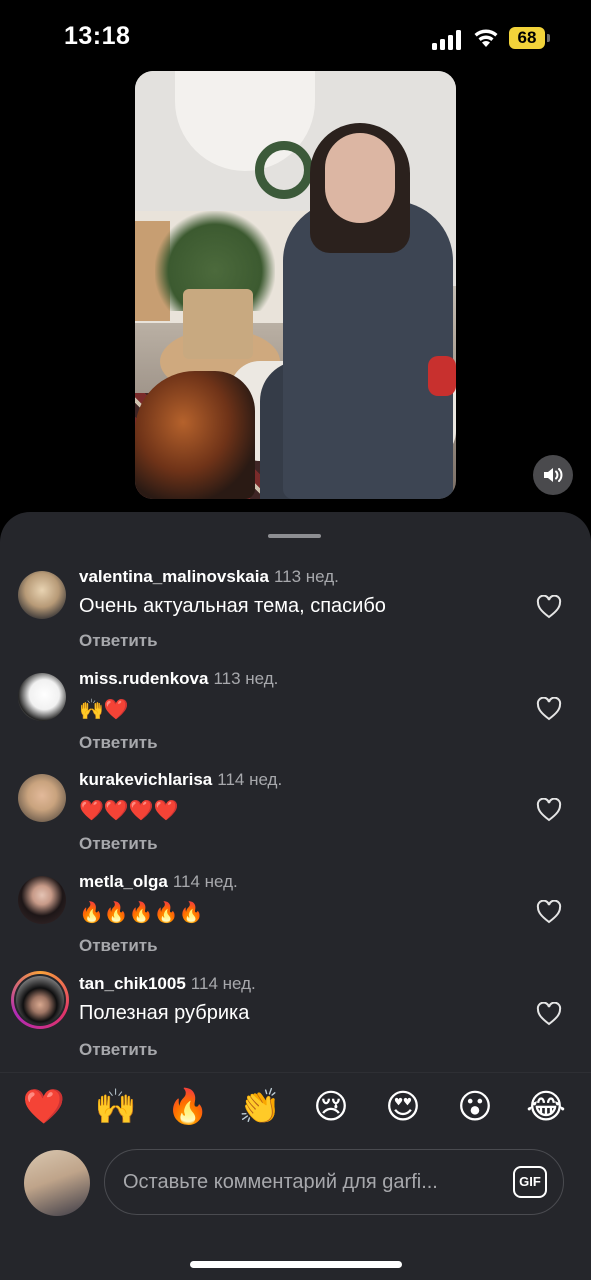 This screenshot has width=591, height=1280. I want to click on speaker-icon, so click(553, 475).